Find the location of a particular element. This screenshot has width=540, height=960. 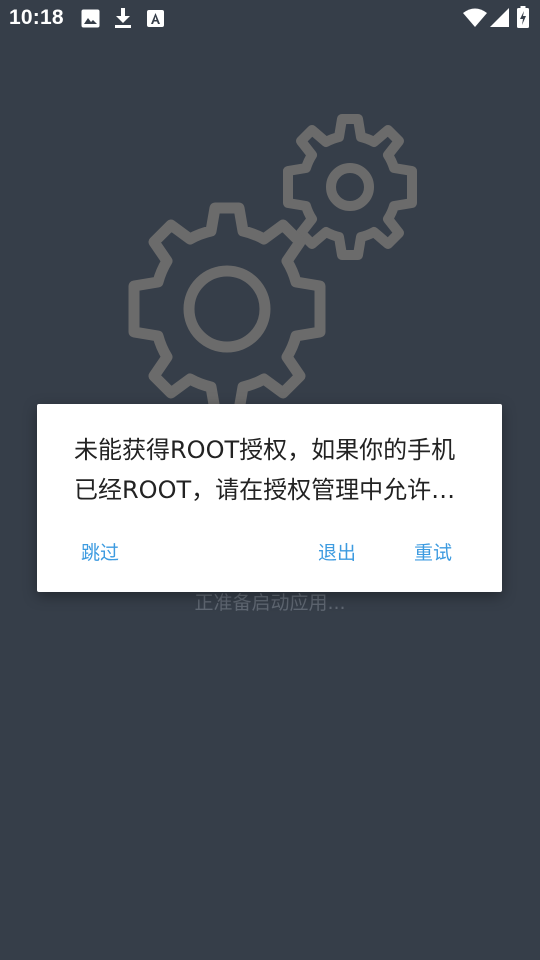

exit-button: 退出 is located at coordinates (337, 551).